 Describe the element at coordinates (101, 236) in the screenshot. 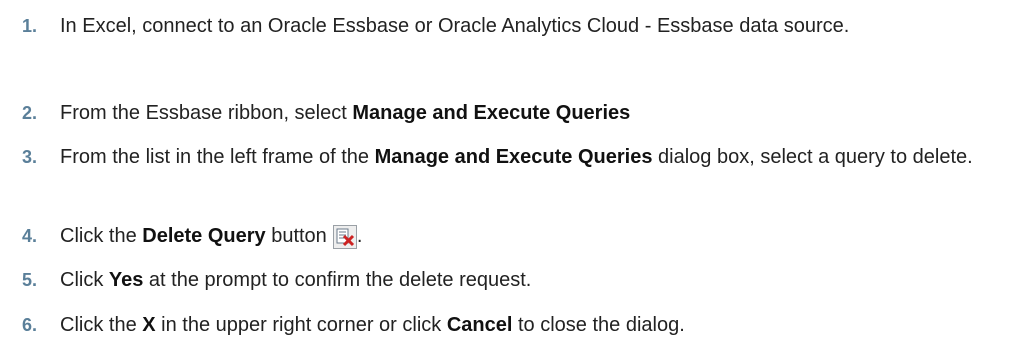

I see `step-4-pre-text: Click the` at that location.